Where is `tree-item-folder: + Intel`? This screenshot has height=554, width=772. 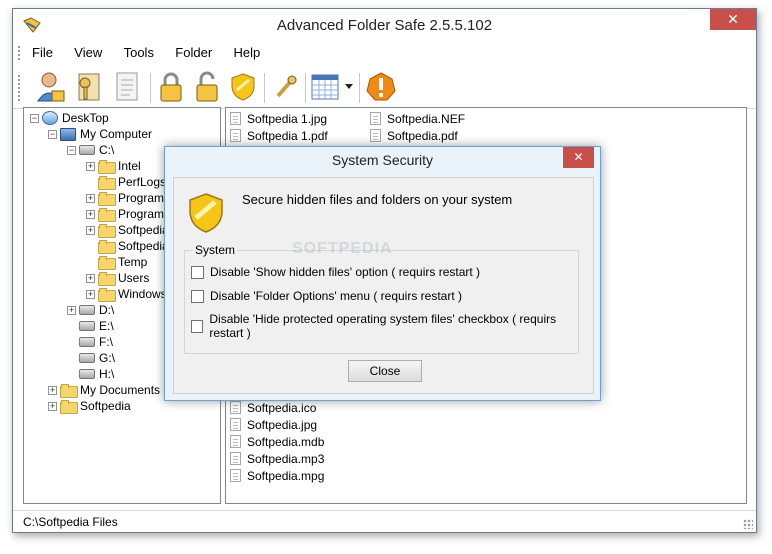
tree-item-folder: + Intel is located at coordinates (113, 166).